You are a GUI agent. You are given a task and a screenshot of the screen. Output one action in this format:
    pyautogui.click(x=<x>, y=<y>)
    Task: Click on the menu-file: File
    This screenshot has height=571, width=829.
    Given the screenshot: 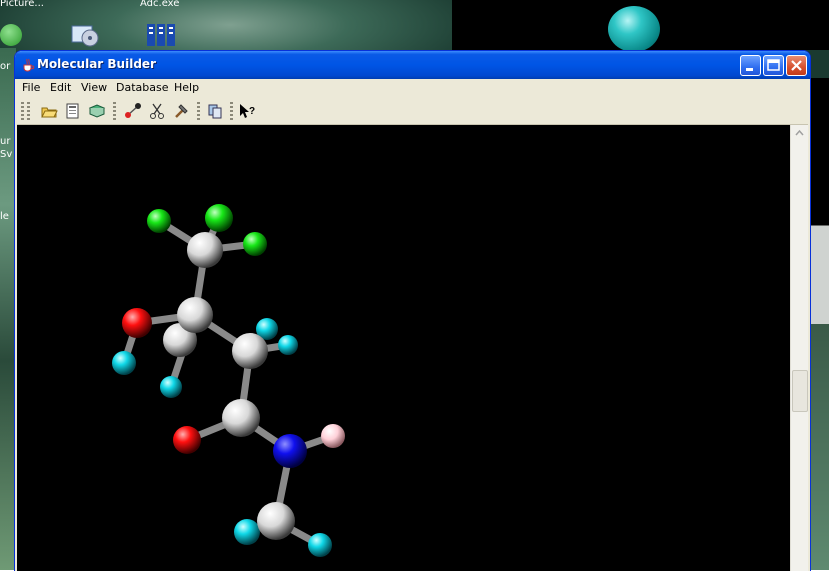 What is the action you would take?
    pyautogui.click(x=31, y=87)
    